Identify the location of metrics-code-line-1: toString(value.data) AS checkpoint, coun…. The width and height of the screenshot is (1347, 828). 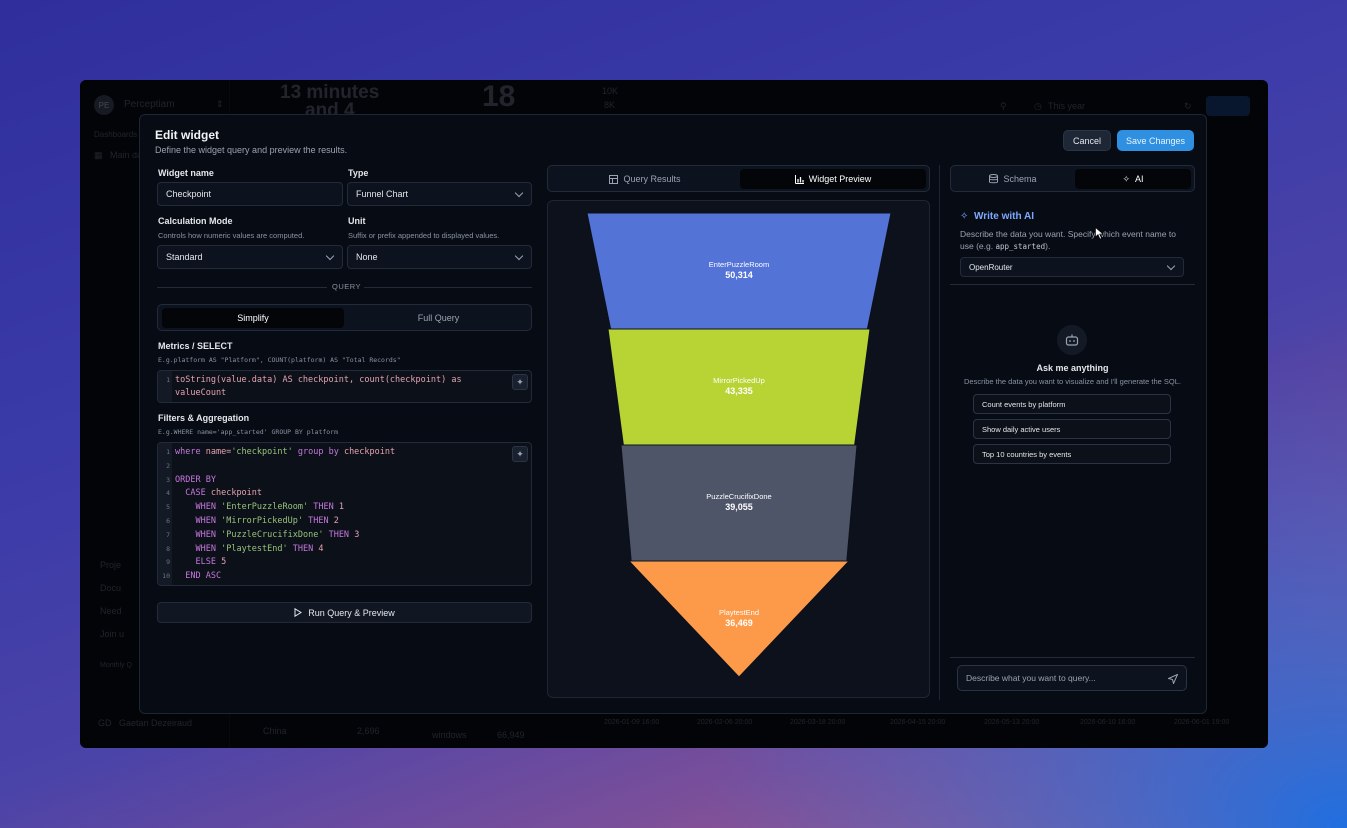
(318, 380).